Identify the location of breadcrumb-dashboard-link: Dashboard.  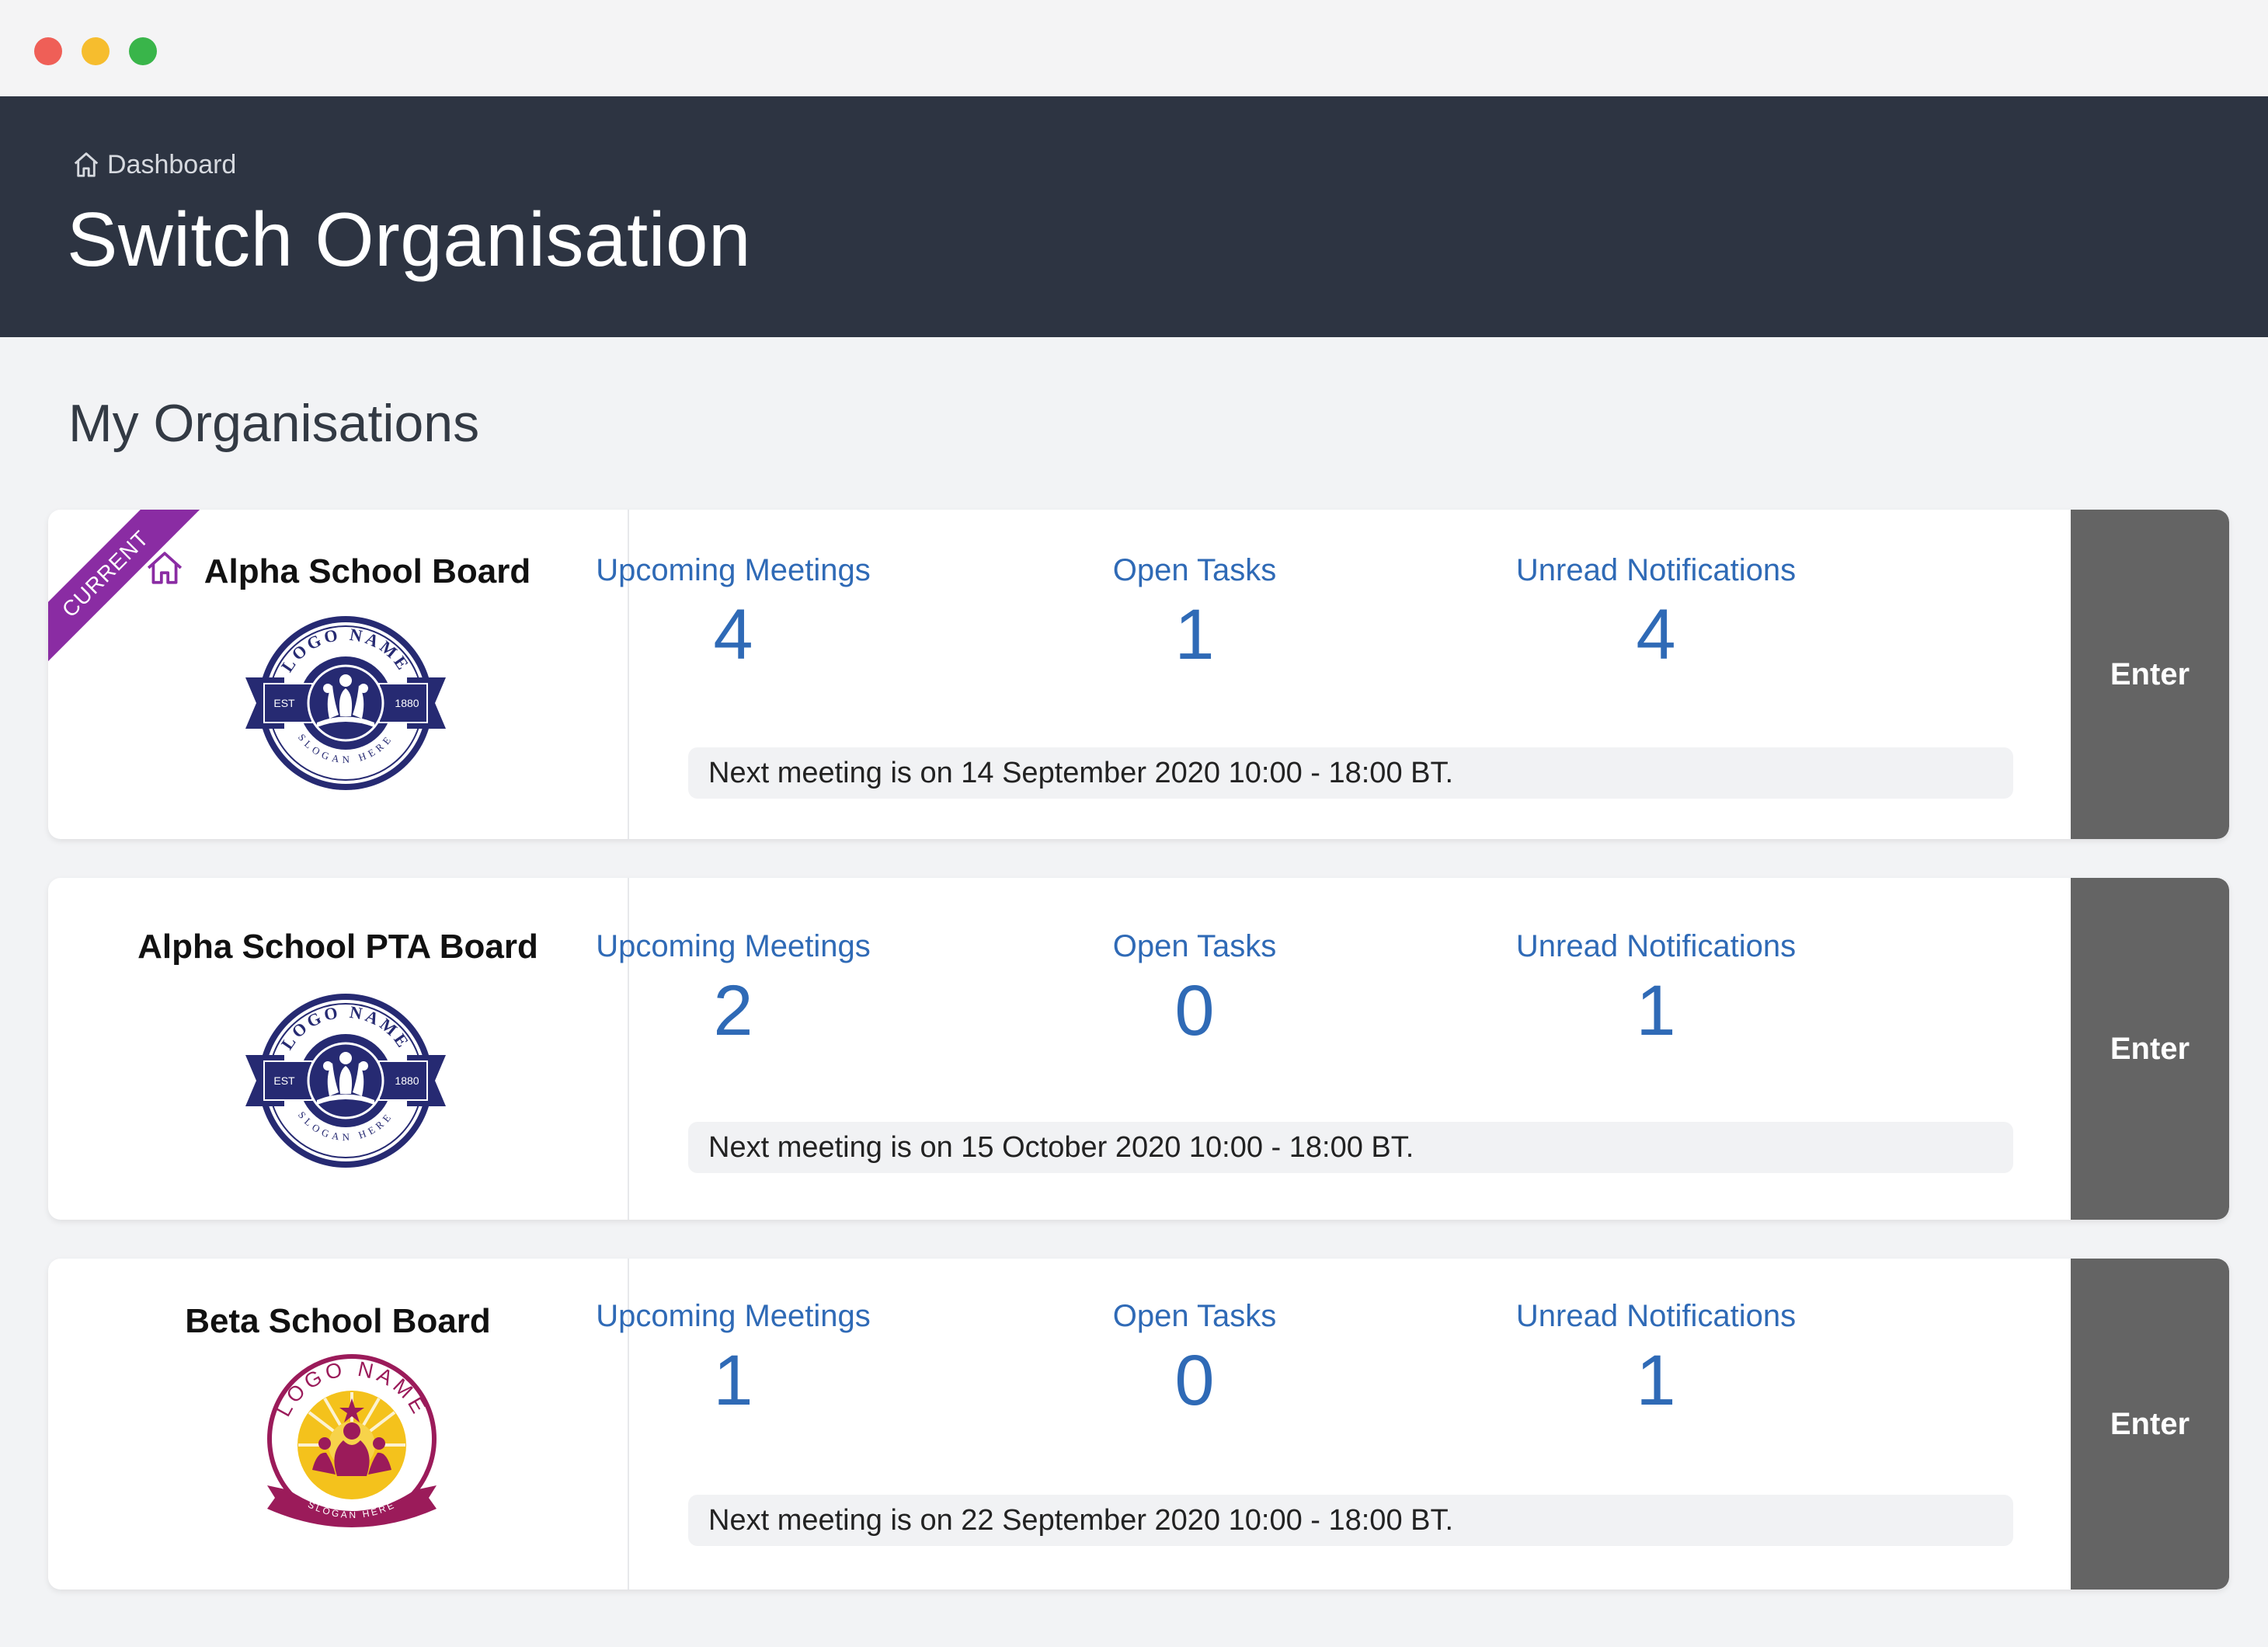
(171, 165).